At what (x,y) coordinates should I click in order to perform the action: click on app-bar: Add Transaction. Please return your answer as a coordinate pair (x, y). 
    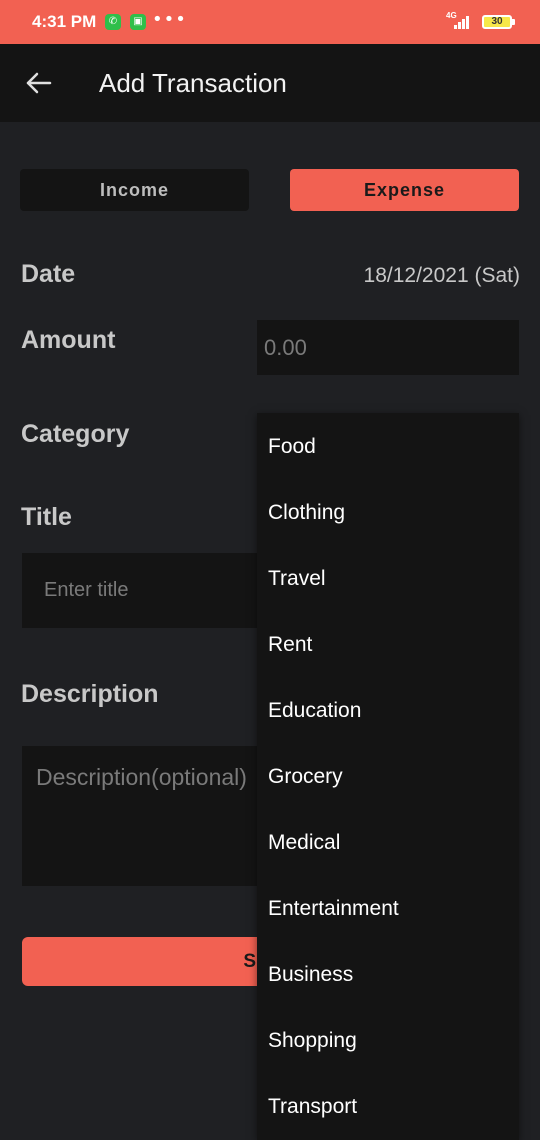
    Looking at the image, I should click on (270, 83).